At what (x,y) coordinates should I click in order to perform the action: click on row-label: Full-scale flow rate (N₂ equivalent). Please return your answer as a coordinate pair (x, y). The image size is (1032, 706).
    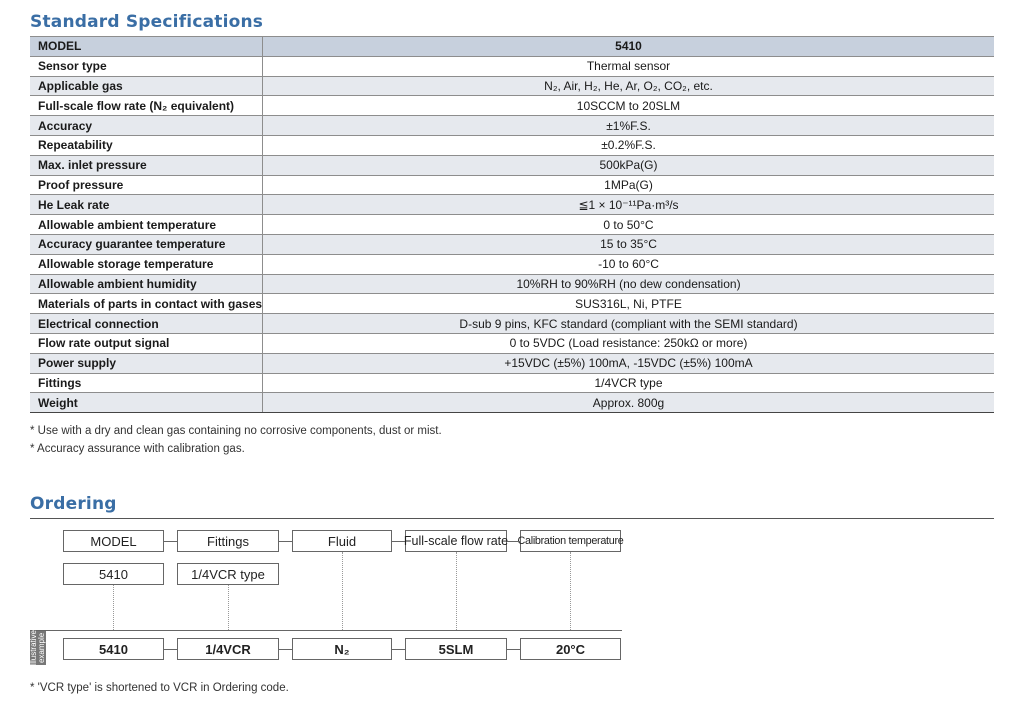
    Looking at the image, I should click on (146, 106).